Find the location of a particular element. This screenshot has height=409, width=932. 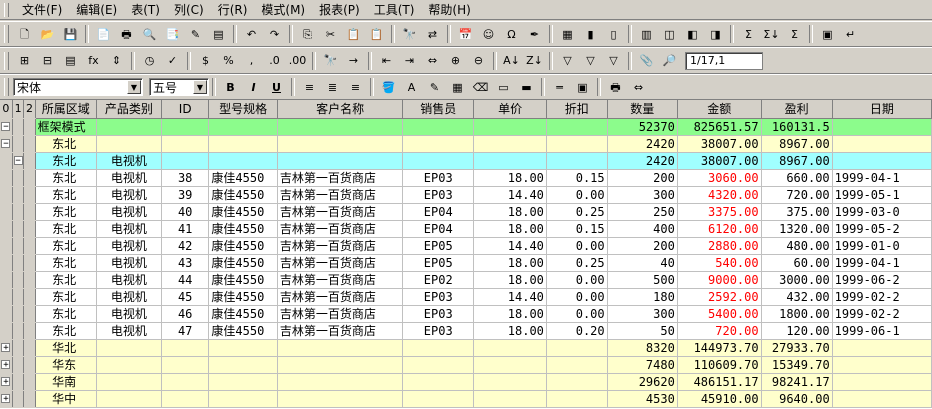

cell-quantity: 4530 is located at coordinates (642, 399).